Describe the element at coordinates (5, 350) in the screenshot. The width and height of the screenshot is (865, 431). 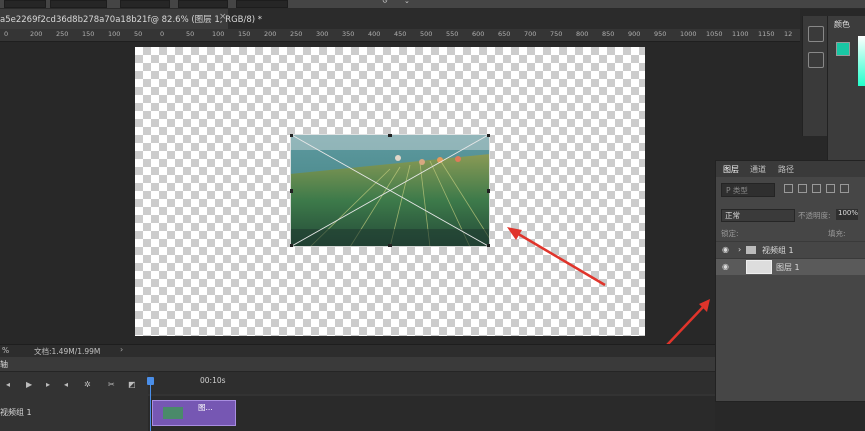
I see `zoom-level: %` at that location.